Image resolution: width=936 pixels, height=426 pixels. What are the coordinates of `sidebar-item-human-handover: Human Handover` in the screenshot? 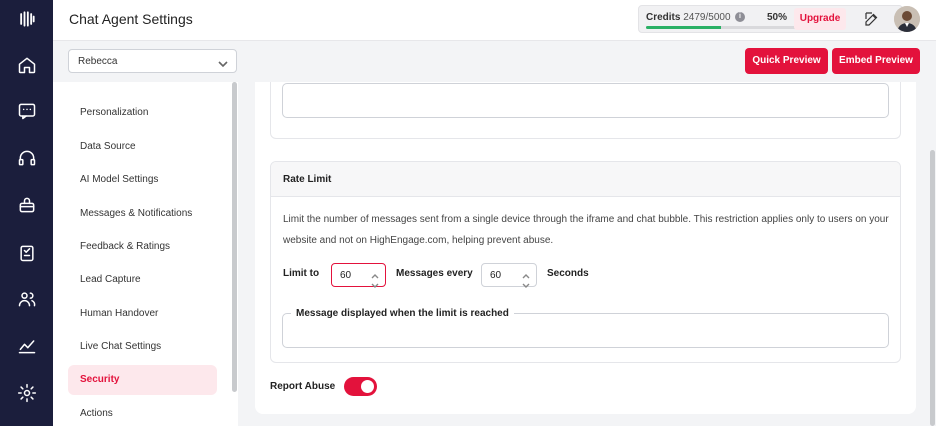 It's located at (142, 314).